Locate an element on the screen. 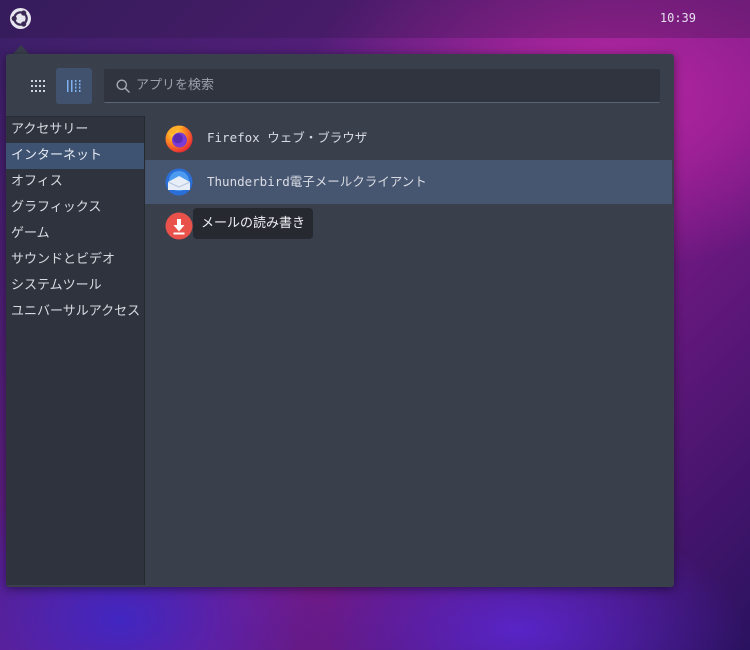 Image resolution: width=750 pixels, height=650 pixels. thunderbird-icon is located at coordinates (179, 182).